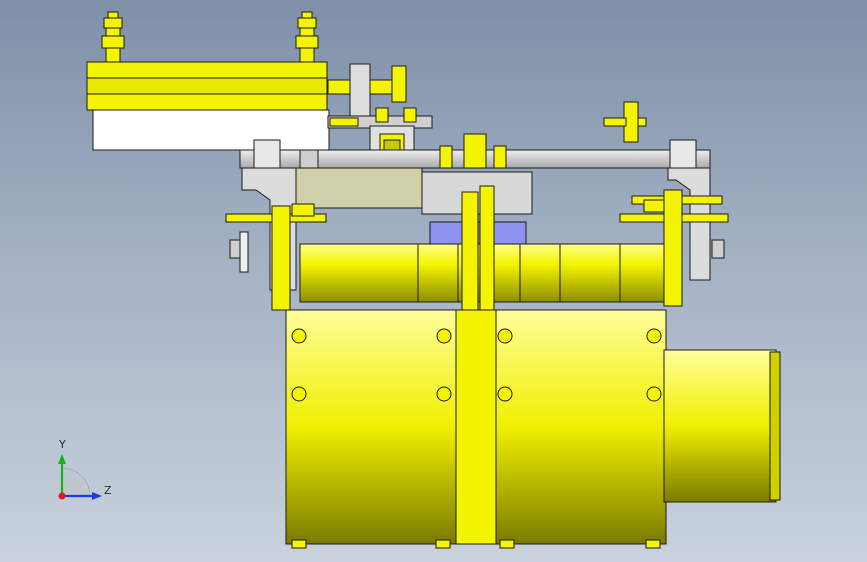 The image size is (867, 562). Describe the element at coordinates (97, 496) in the screenshot. I see `z-axis-arrow` at that location.